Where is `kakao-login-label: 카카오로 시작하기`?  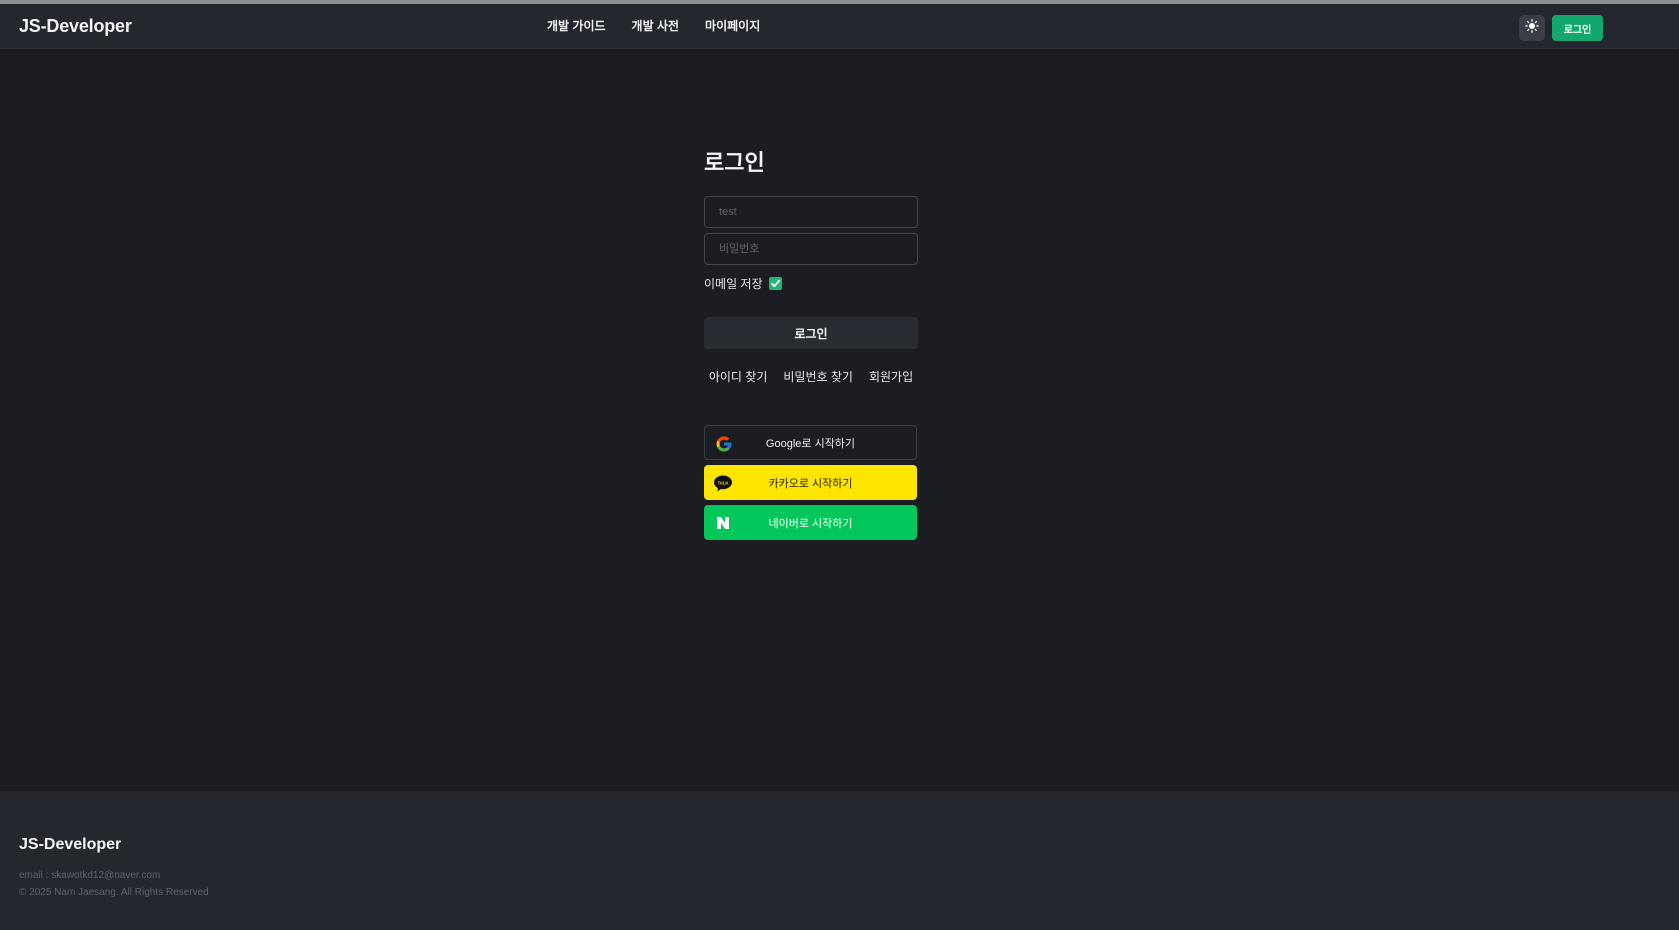 kakao-login-label: 카카오로 시작하기 is located at coordinates (810, 483).